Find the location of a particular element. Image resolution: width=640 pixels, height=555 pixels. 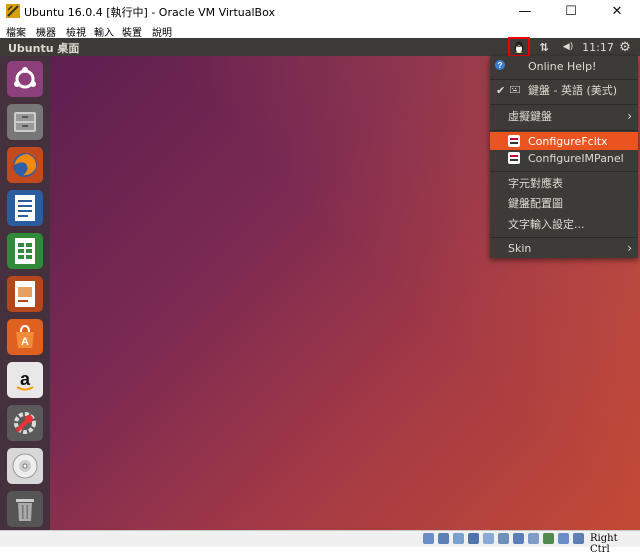

impanel-config-icon is located at coordinates (514, 158).